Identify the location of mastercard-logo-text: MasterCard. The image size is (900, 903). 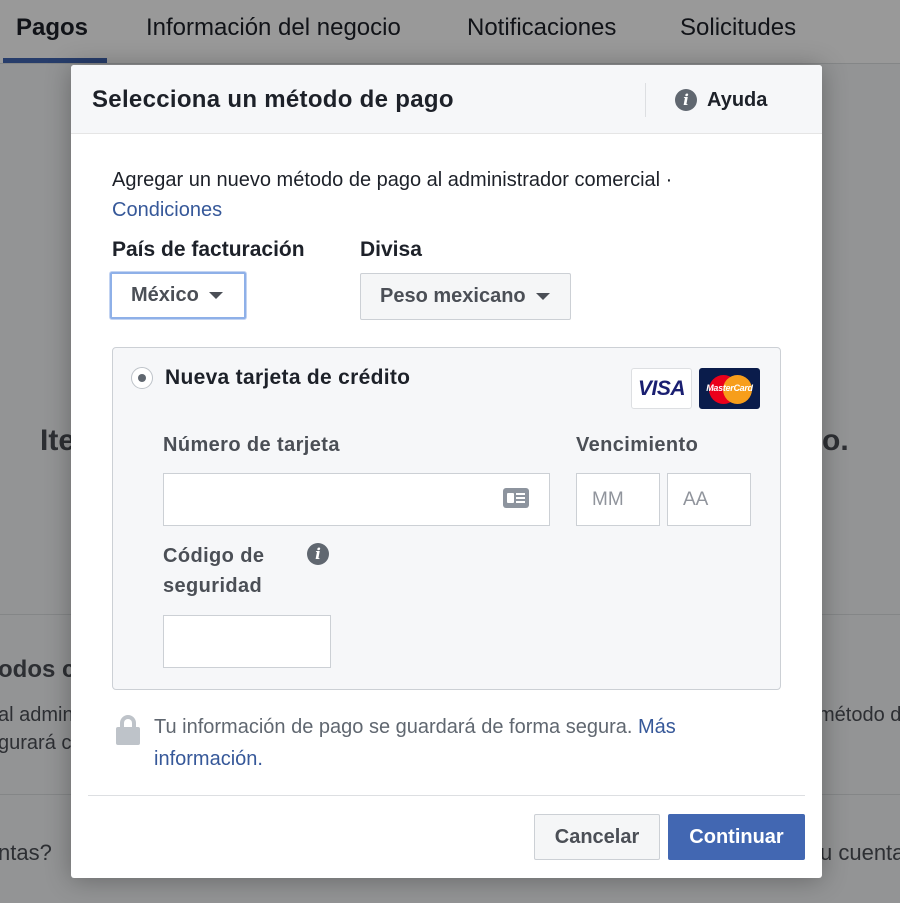
(729, 388).